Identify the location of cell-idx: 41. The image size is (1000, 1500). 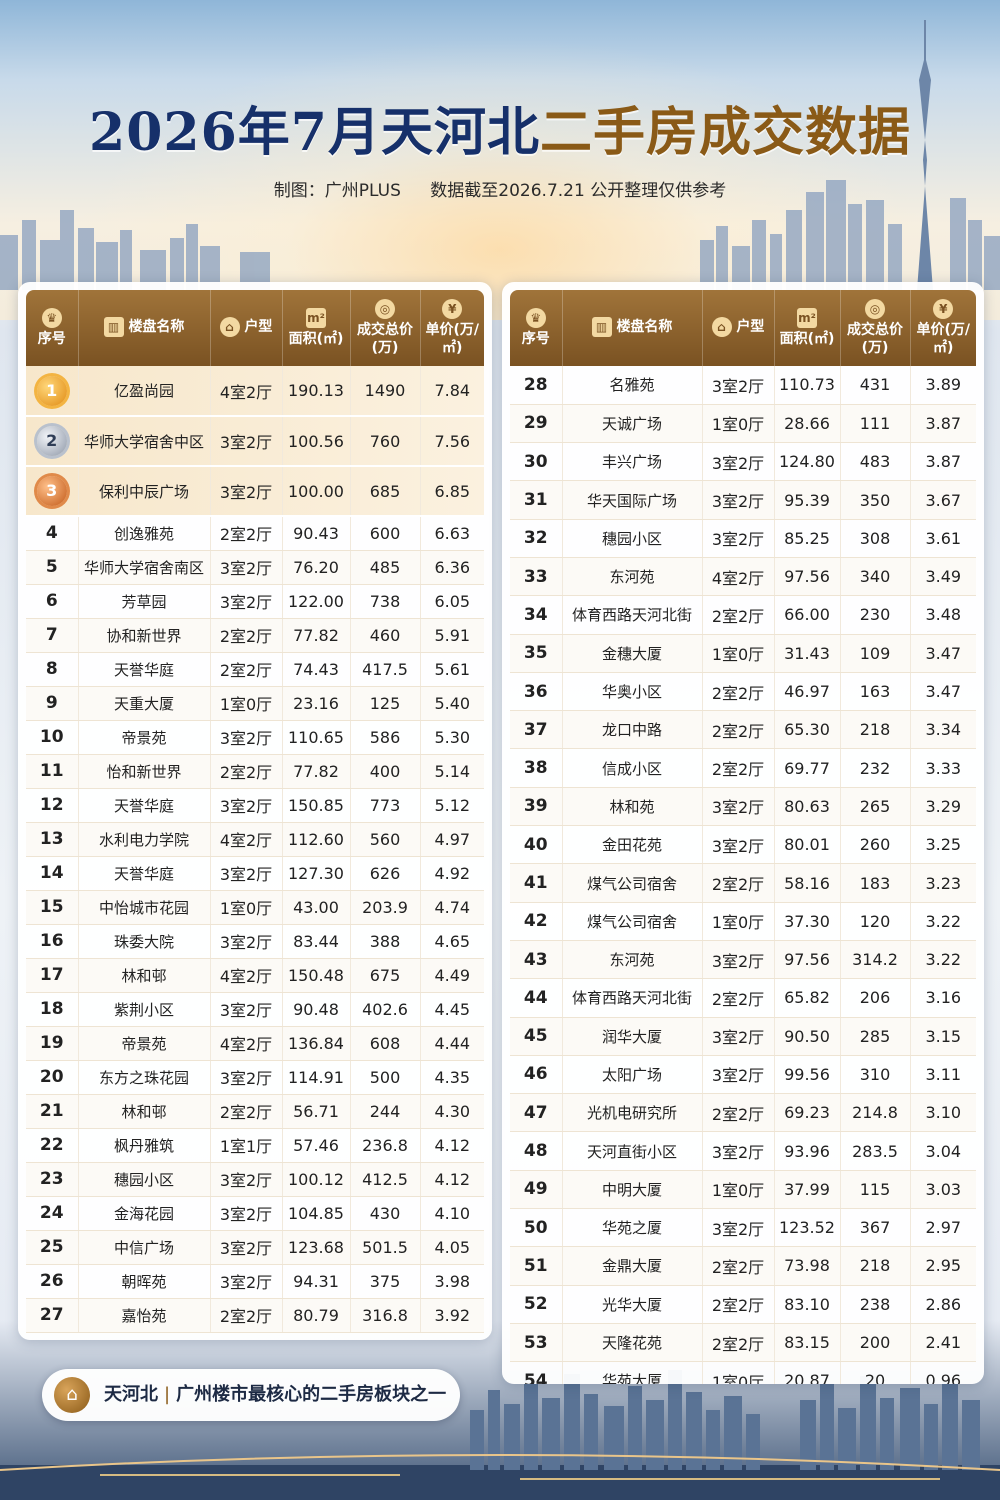
(536, 883).